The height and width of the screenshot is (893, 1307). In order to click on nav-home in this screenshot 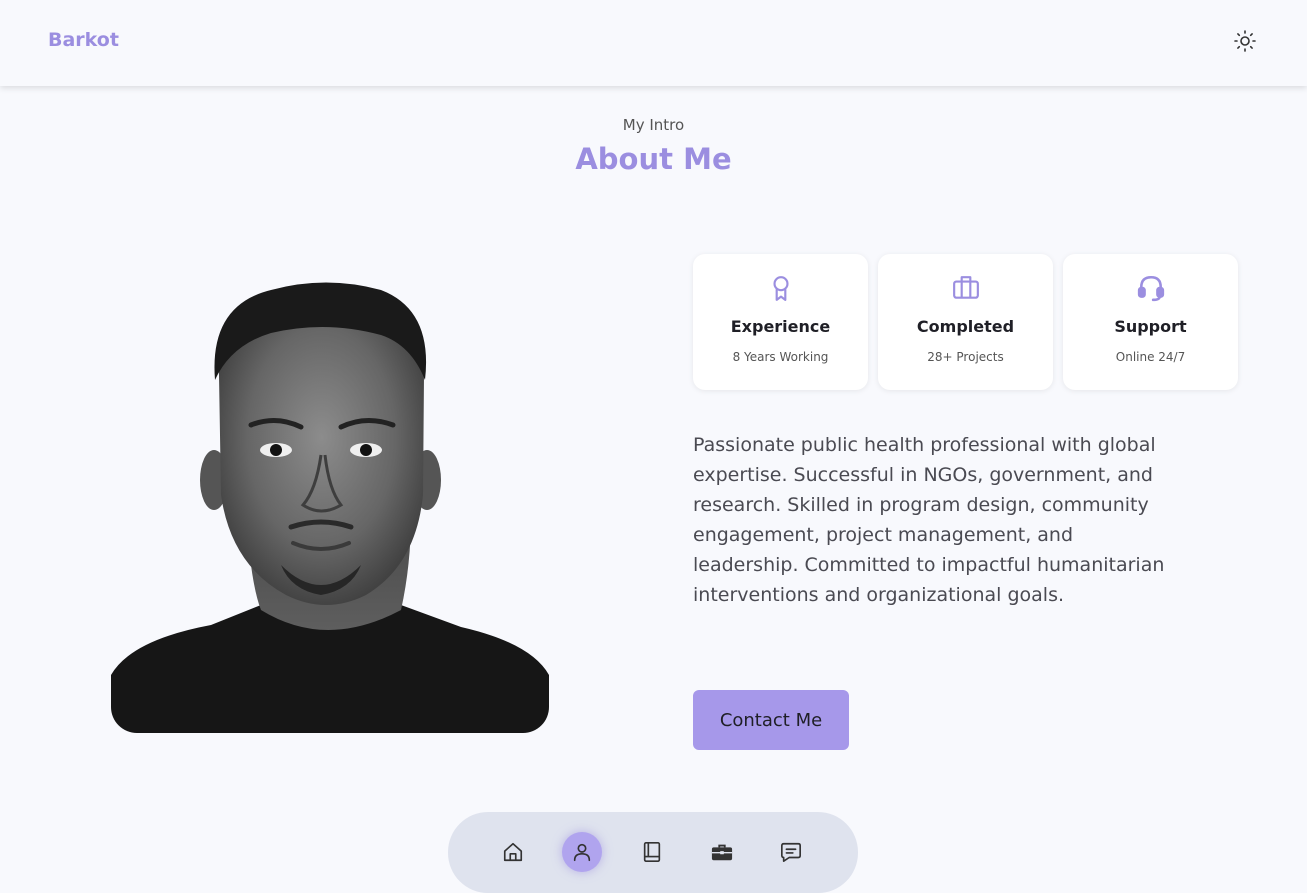, I will do `click(513, 852)`.